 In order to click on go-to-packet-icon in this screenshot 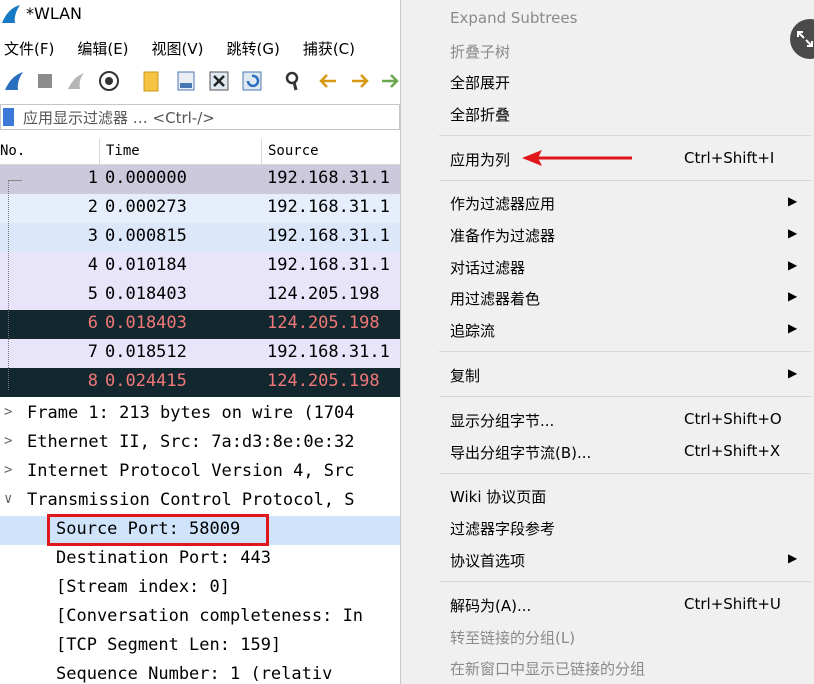, I will do `click(389, 81)`.